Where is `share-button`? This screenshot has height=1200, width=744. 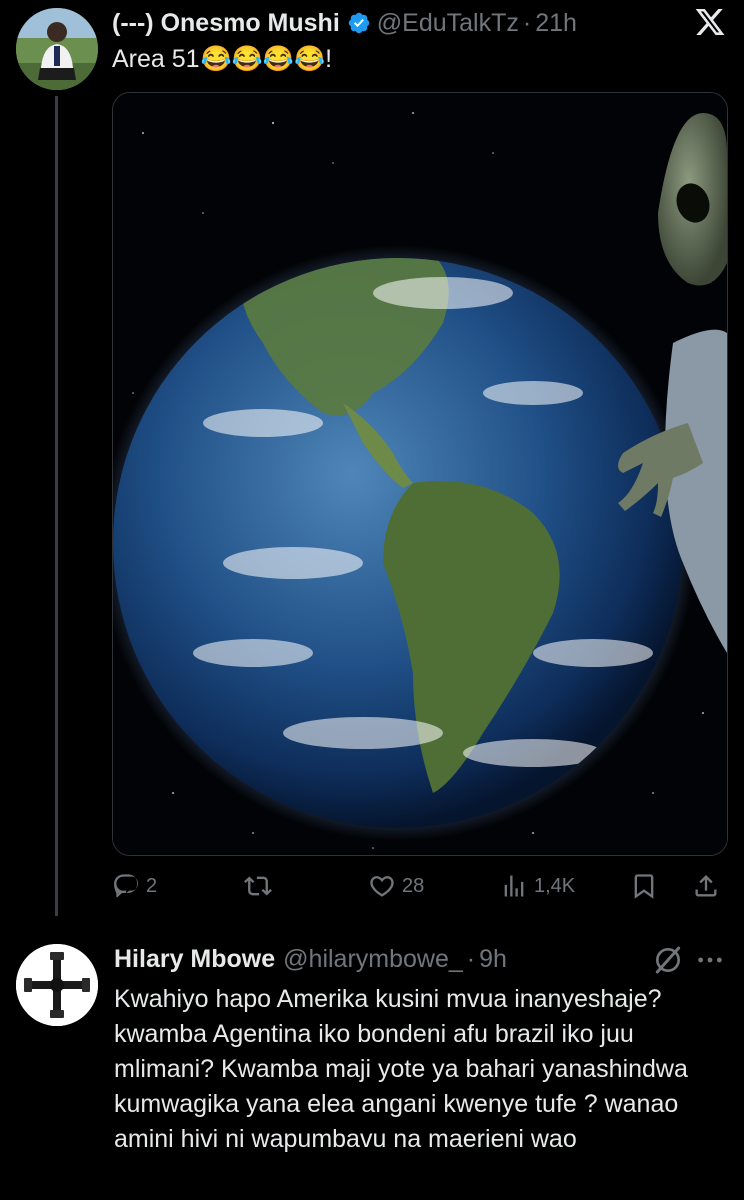 share-button is located at coordinates (709, 886).